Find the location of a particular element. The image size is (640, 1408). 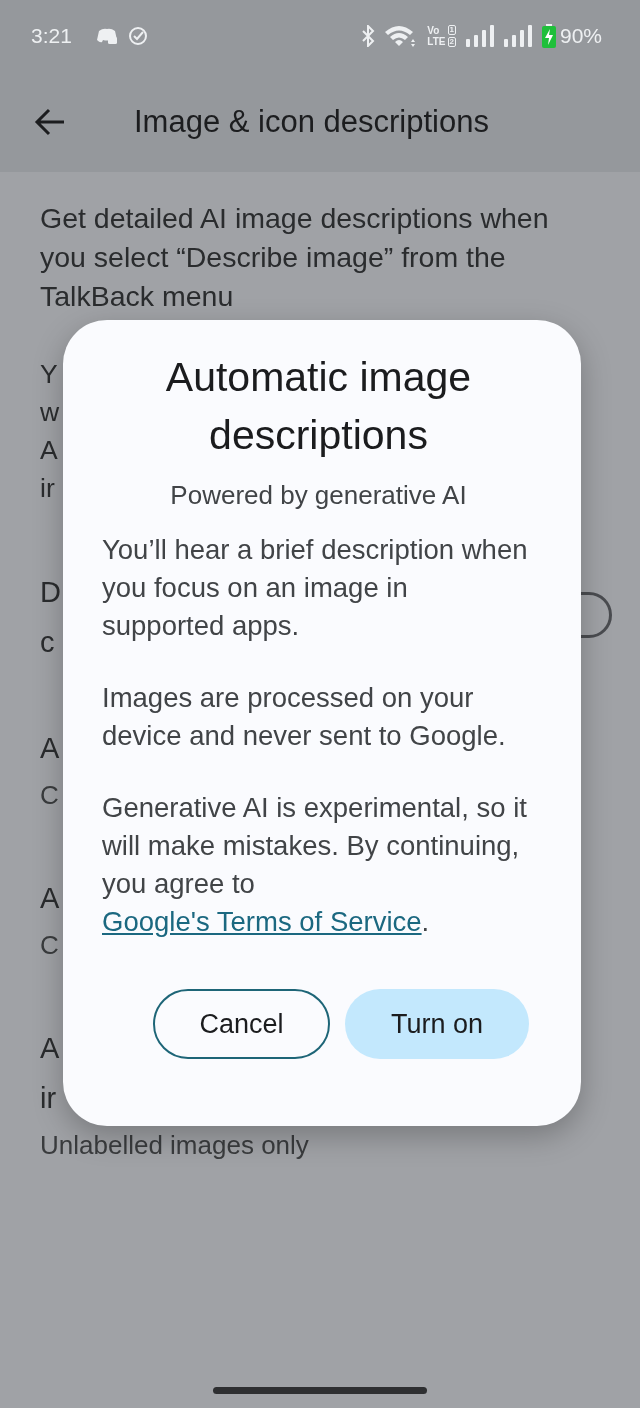

battery-percent: 90% is located at coordinates (580, 36).